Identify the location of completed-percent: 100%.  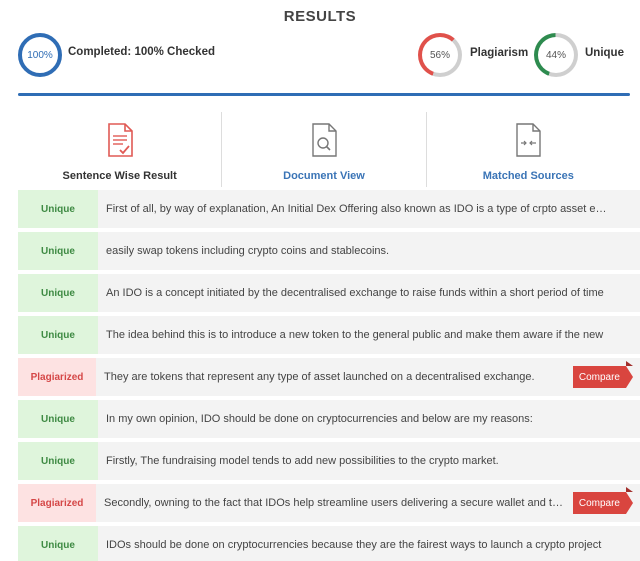
(40, 55).